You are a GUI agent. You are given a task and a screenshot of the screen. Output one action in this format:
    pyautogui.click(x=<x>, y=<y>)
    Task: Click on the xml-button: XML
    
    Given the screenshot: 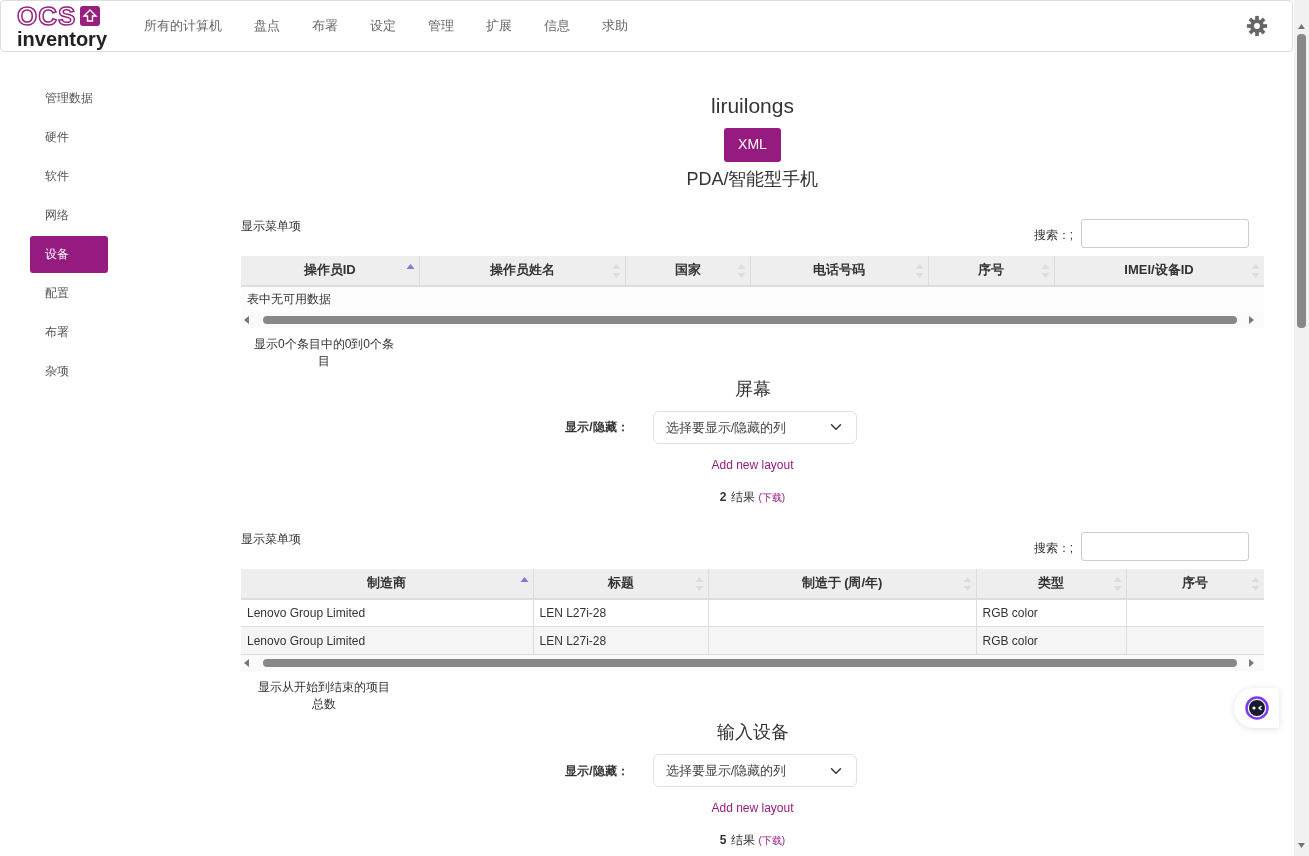 What is the action you would take?
    pyautogui.click(x=752, y=144)
    